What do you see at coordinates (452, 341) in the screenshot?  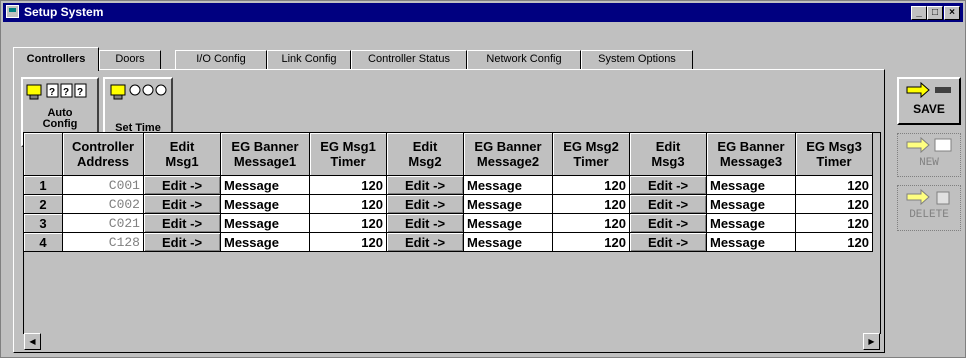 I see `horizontal-scrollbar: ◀ ▶` at bounding box center [452, 341].